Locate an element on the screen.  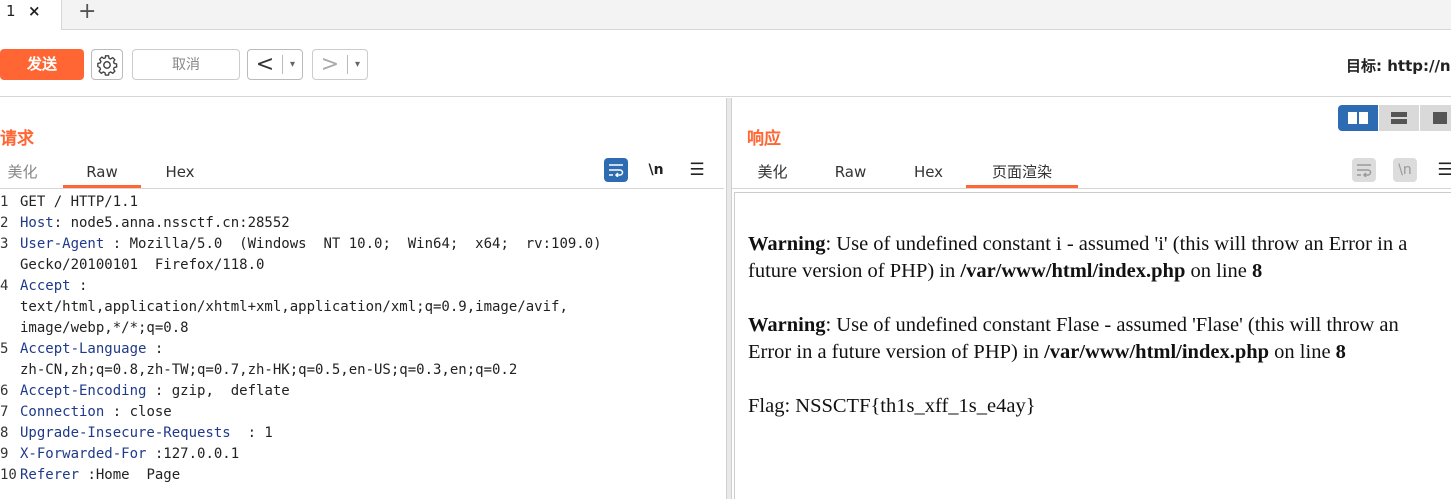
header-name: Accept-Encoding is located at coordinates (83, 391).